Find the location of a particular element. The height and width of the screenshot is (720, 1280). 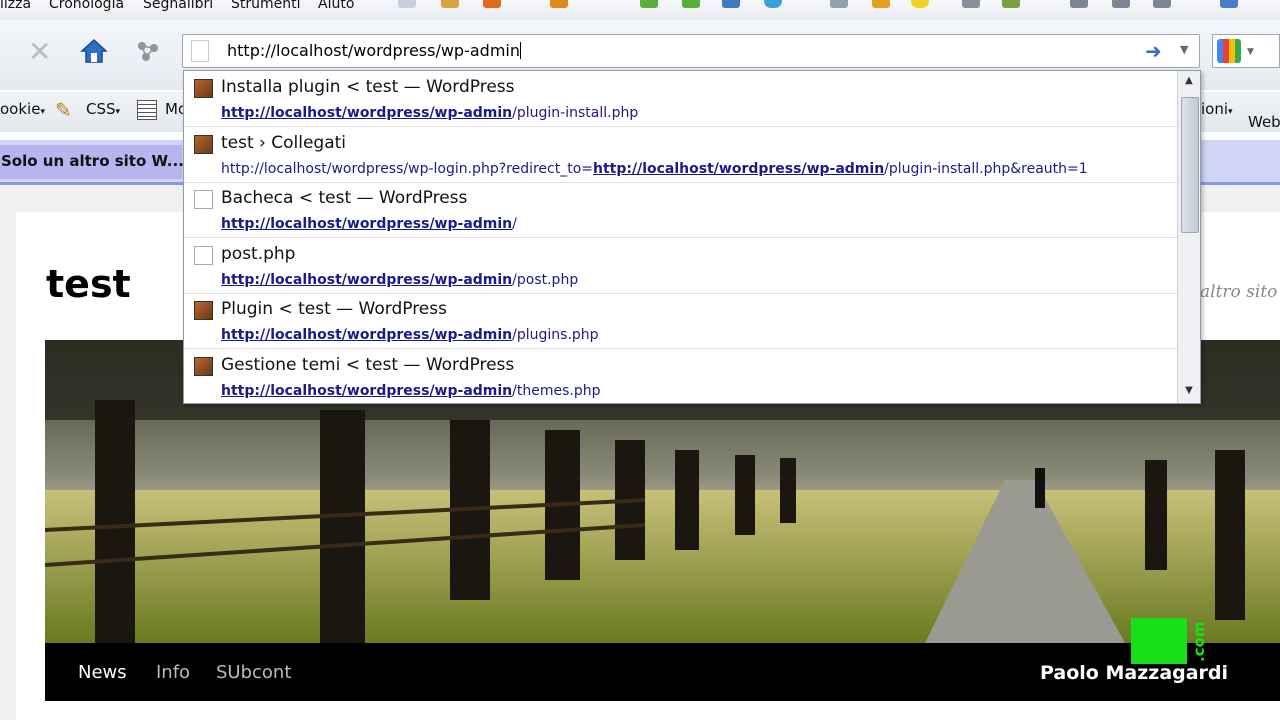

toolbar-globe-icon is located at coordinates (773, 4).